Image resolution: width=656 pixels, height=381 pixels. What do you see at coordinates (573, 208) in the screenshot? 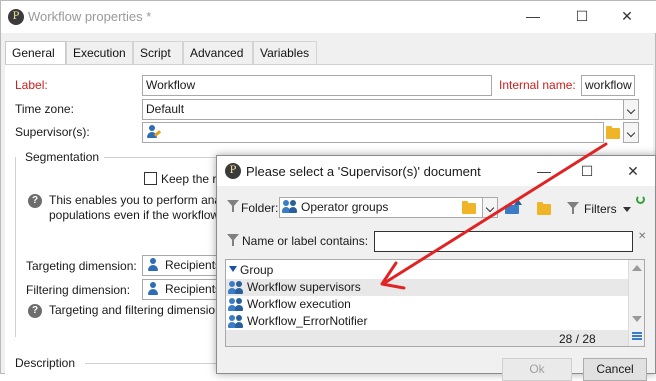
I see `filters-icon` at bounding box center [573, 208].